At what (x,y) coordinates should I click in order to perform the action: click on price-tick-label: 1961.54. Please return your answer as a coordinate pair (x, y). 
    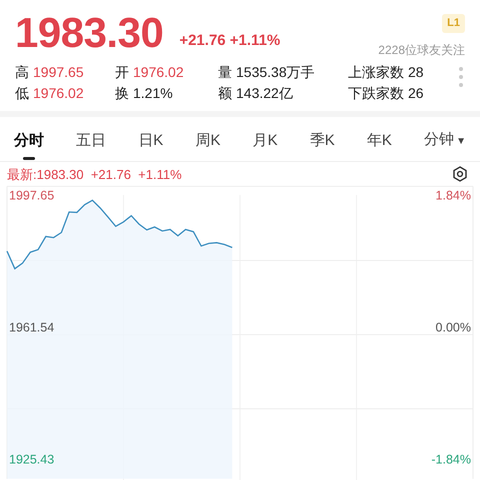
    Looking at the image, I should click on (31, 327).